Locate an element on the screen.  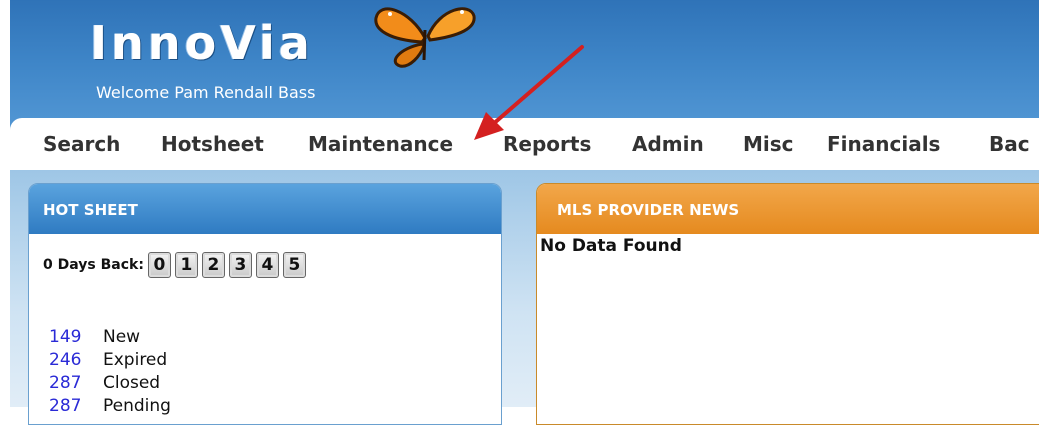
nav-item-misc: Misc is located at coordinates (768, 144).